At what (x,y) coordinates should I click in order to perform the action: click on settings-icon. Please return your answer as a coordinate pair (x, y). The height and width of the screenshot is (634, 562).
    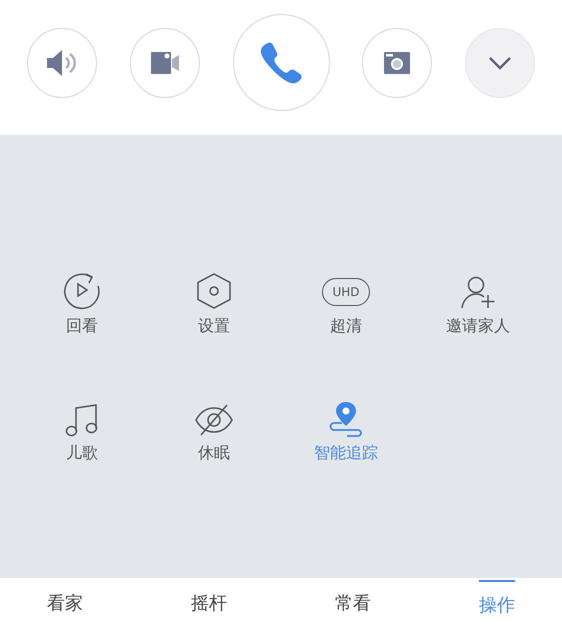
    Looking at the image, I should click on (214, 291).